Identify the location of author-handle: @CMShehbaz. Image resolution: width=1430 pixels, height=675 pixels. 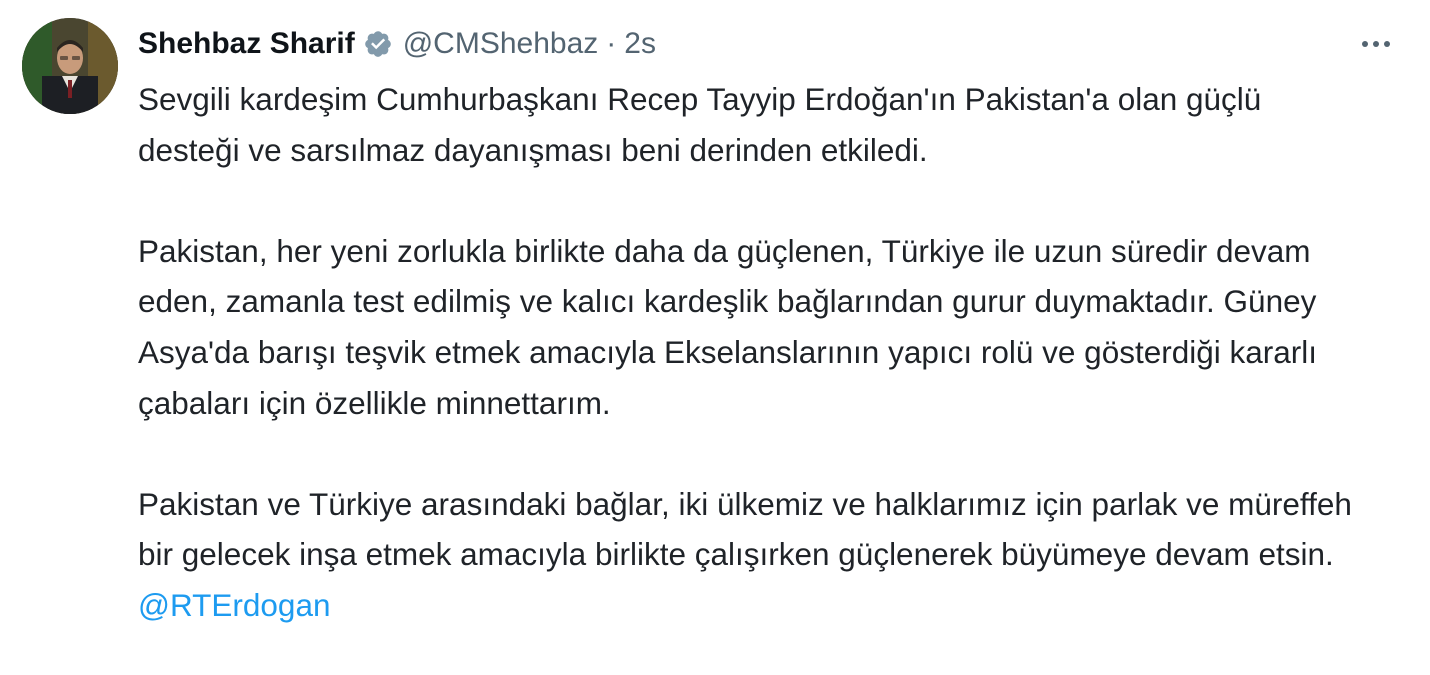
(501, 44).